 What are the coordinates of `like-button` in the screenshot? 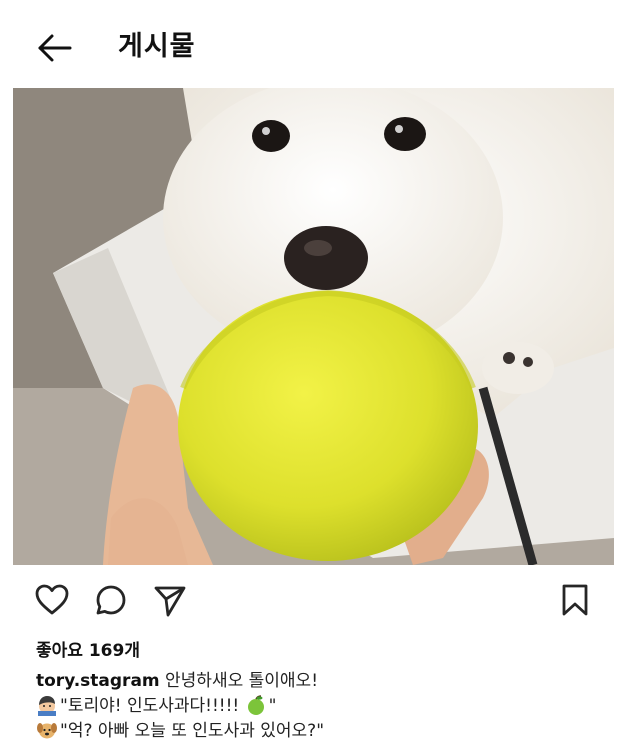 It's located at (52, 600).